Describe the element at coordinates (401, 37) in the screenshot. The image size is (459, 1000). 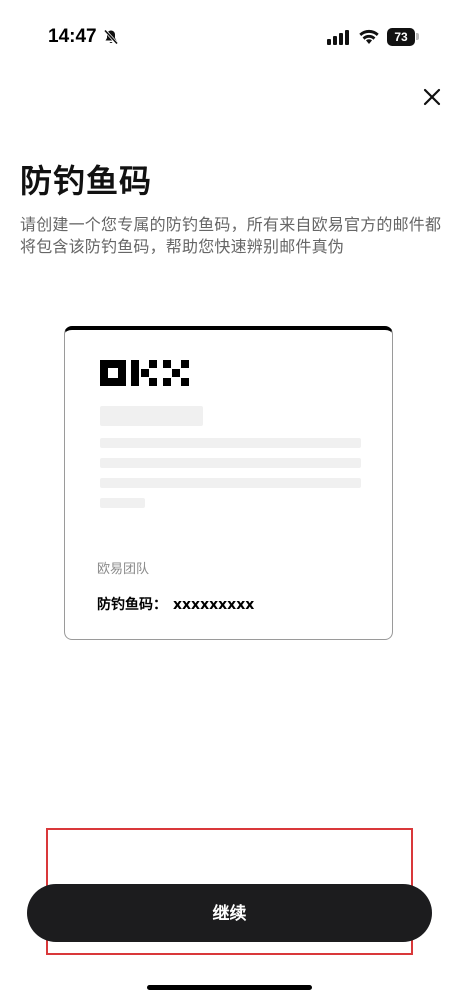
I see `battery-icon: 73` at that location.